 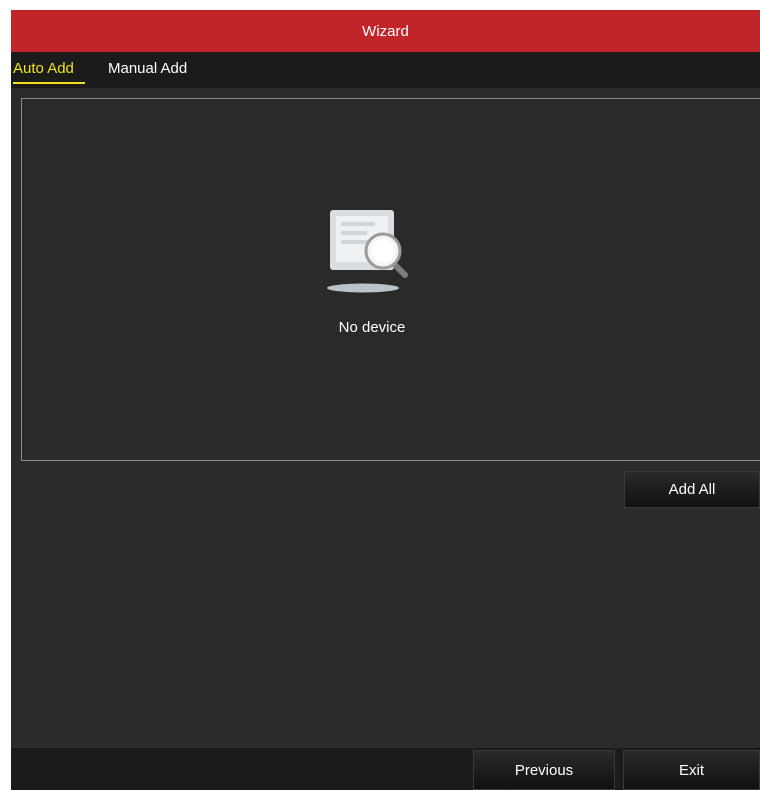 What do you see at coordinates (544, 770) in the screenshot?
I see `previous-button: Previous` at bounding box center [544, 770].